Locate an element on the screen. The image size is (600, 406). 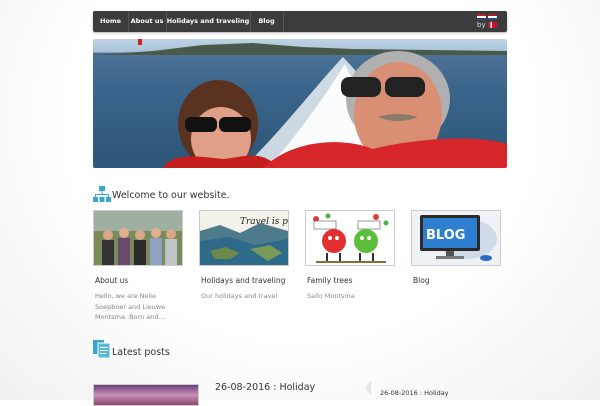
nav-item-about-us: About us is located at coordinates (147, 21).